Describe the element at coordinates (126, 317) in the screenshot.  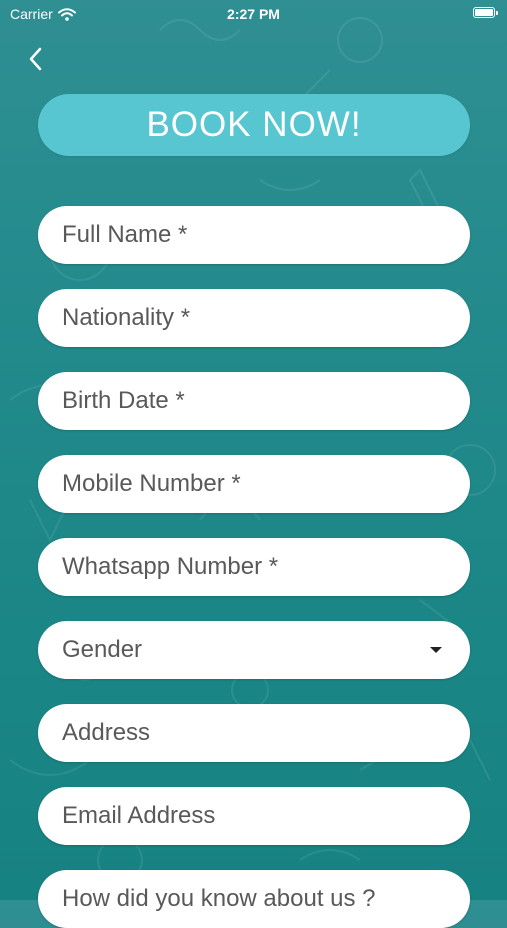
I see `nationality-placeholder: Nationality *` at that location.